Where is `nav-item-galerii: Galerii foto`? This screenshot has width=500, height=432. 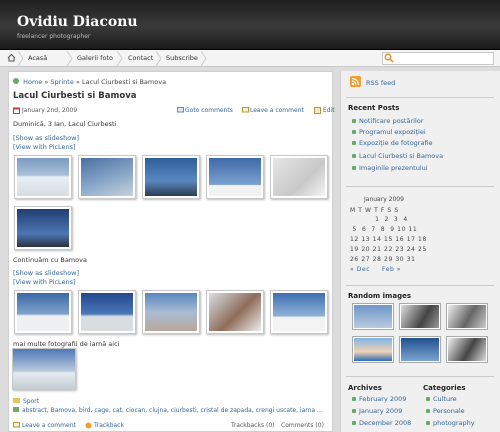
nav-item-galerii: Galerii foto is located at coordinates (95, 58).